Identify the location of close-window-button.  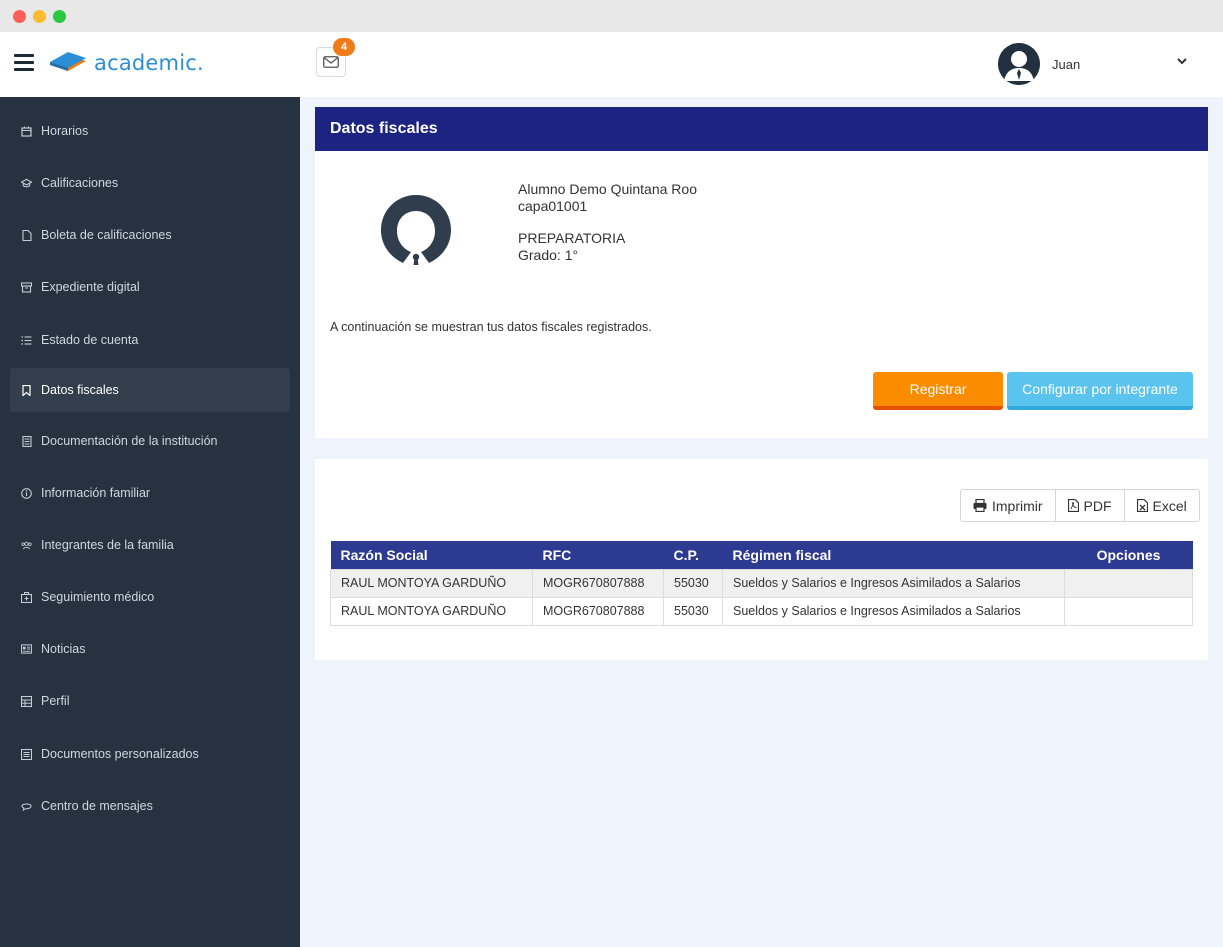
(19, 16).